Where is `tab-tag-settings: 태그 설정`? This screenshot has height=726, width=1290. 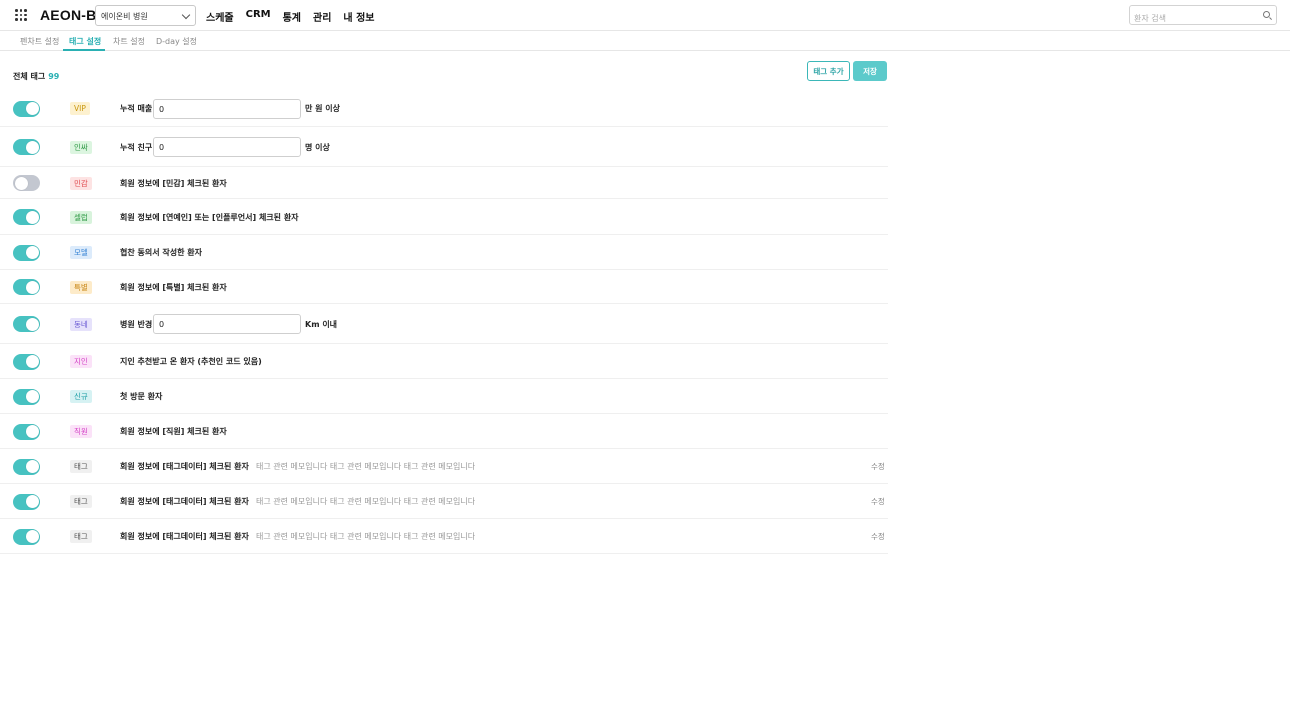
tab-tag-settings: 태그 설정 is located at coordinates (84, 41).